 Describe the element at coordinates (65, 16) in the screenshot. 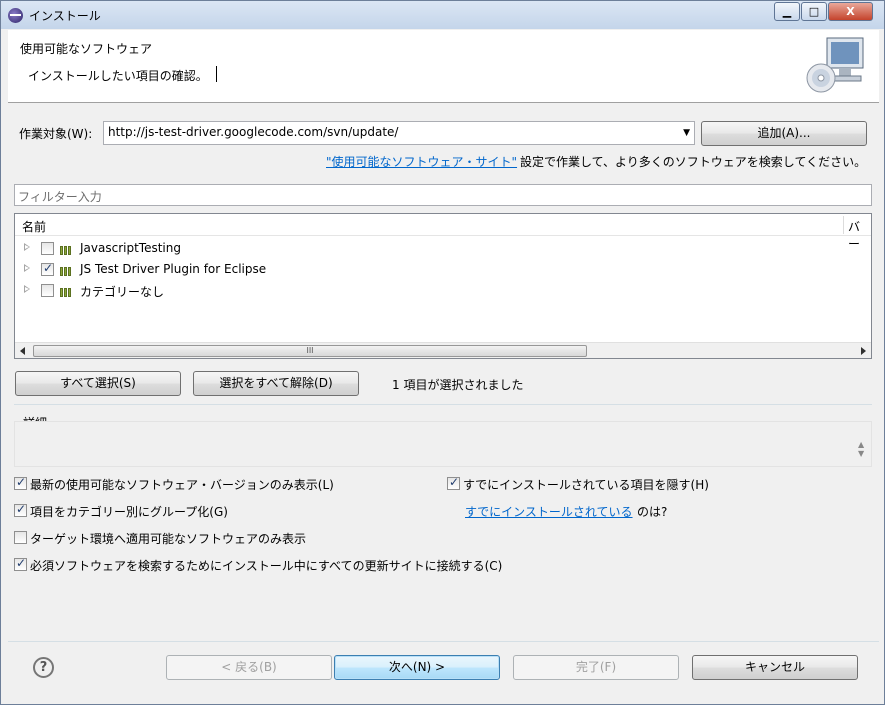

I see `window-title: インストール` at that location.